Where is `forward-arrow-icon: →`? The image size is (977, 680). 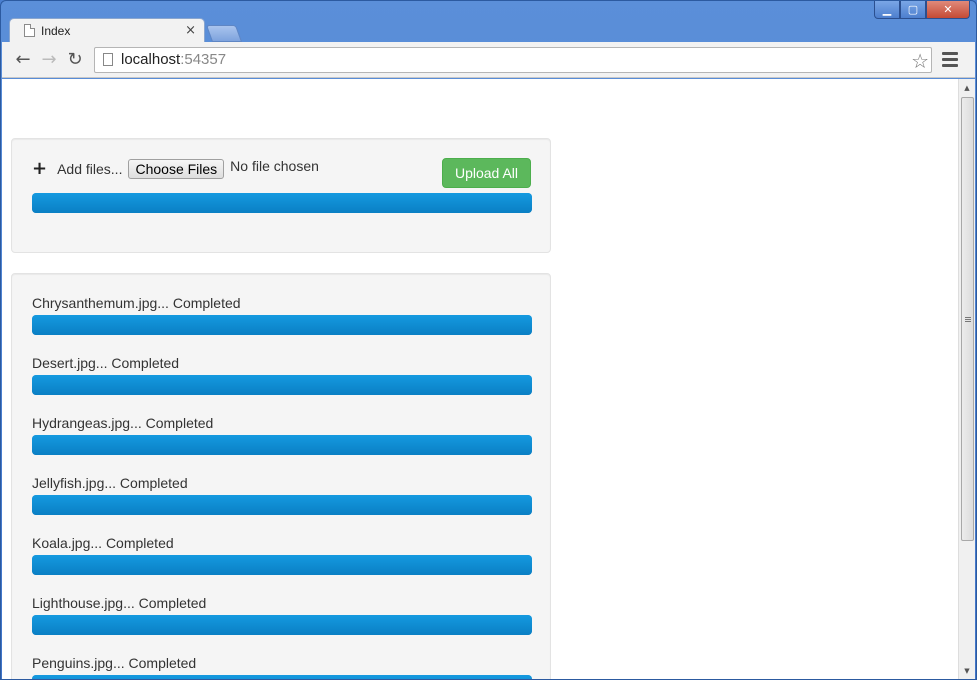
forward-arrow-icon: → is located at coordinates (49, 60).